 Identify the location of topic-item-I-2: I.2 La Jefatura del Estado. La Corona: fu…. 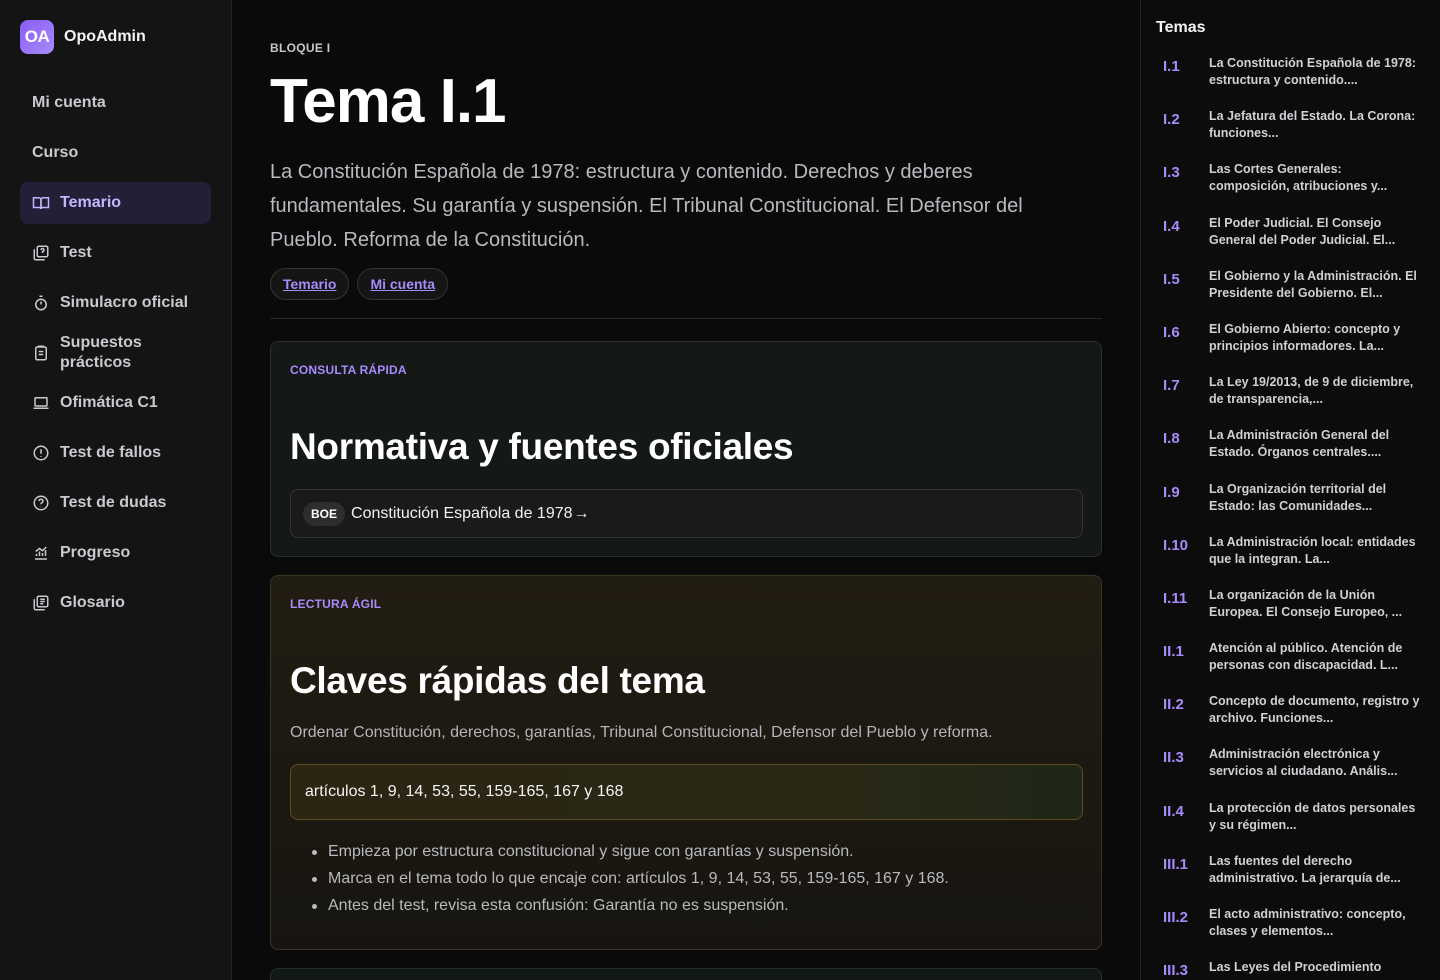
(1290, 134).